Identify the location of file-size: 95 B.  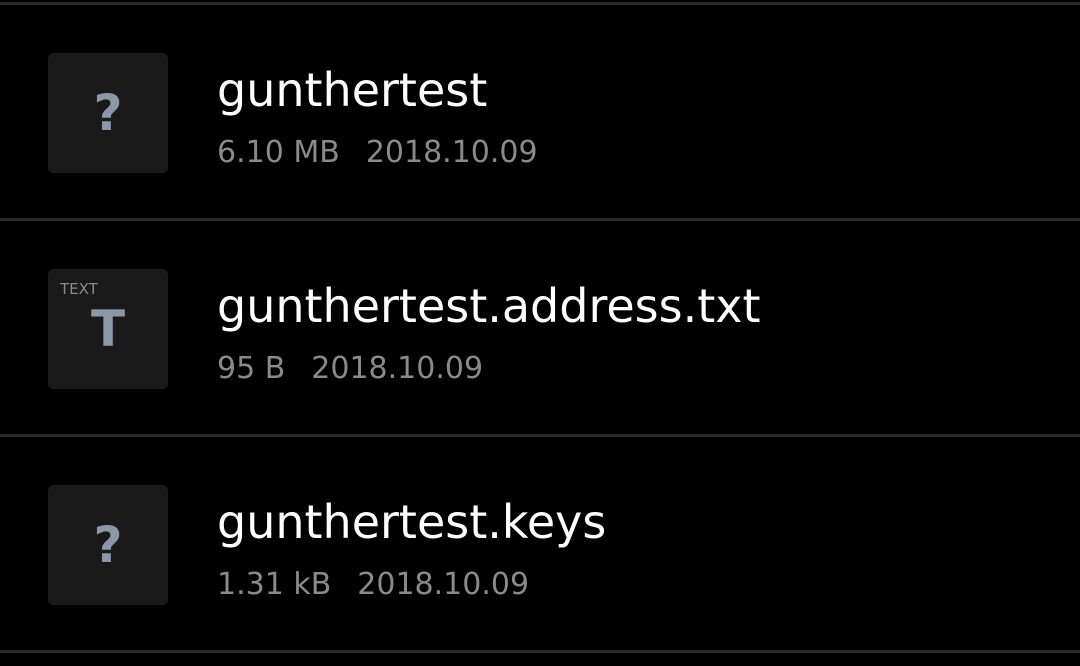
(251, 368).